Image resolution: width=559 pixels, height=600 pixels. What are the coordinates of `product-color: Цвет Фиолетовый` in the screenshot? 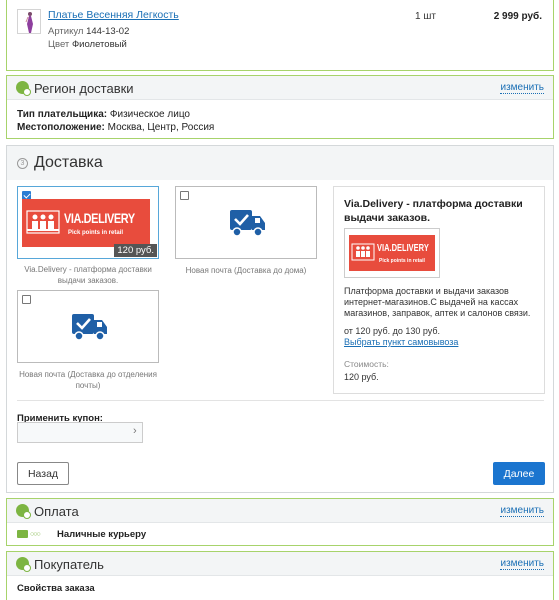 It's located at (87, 44).